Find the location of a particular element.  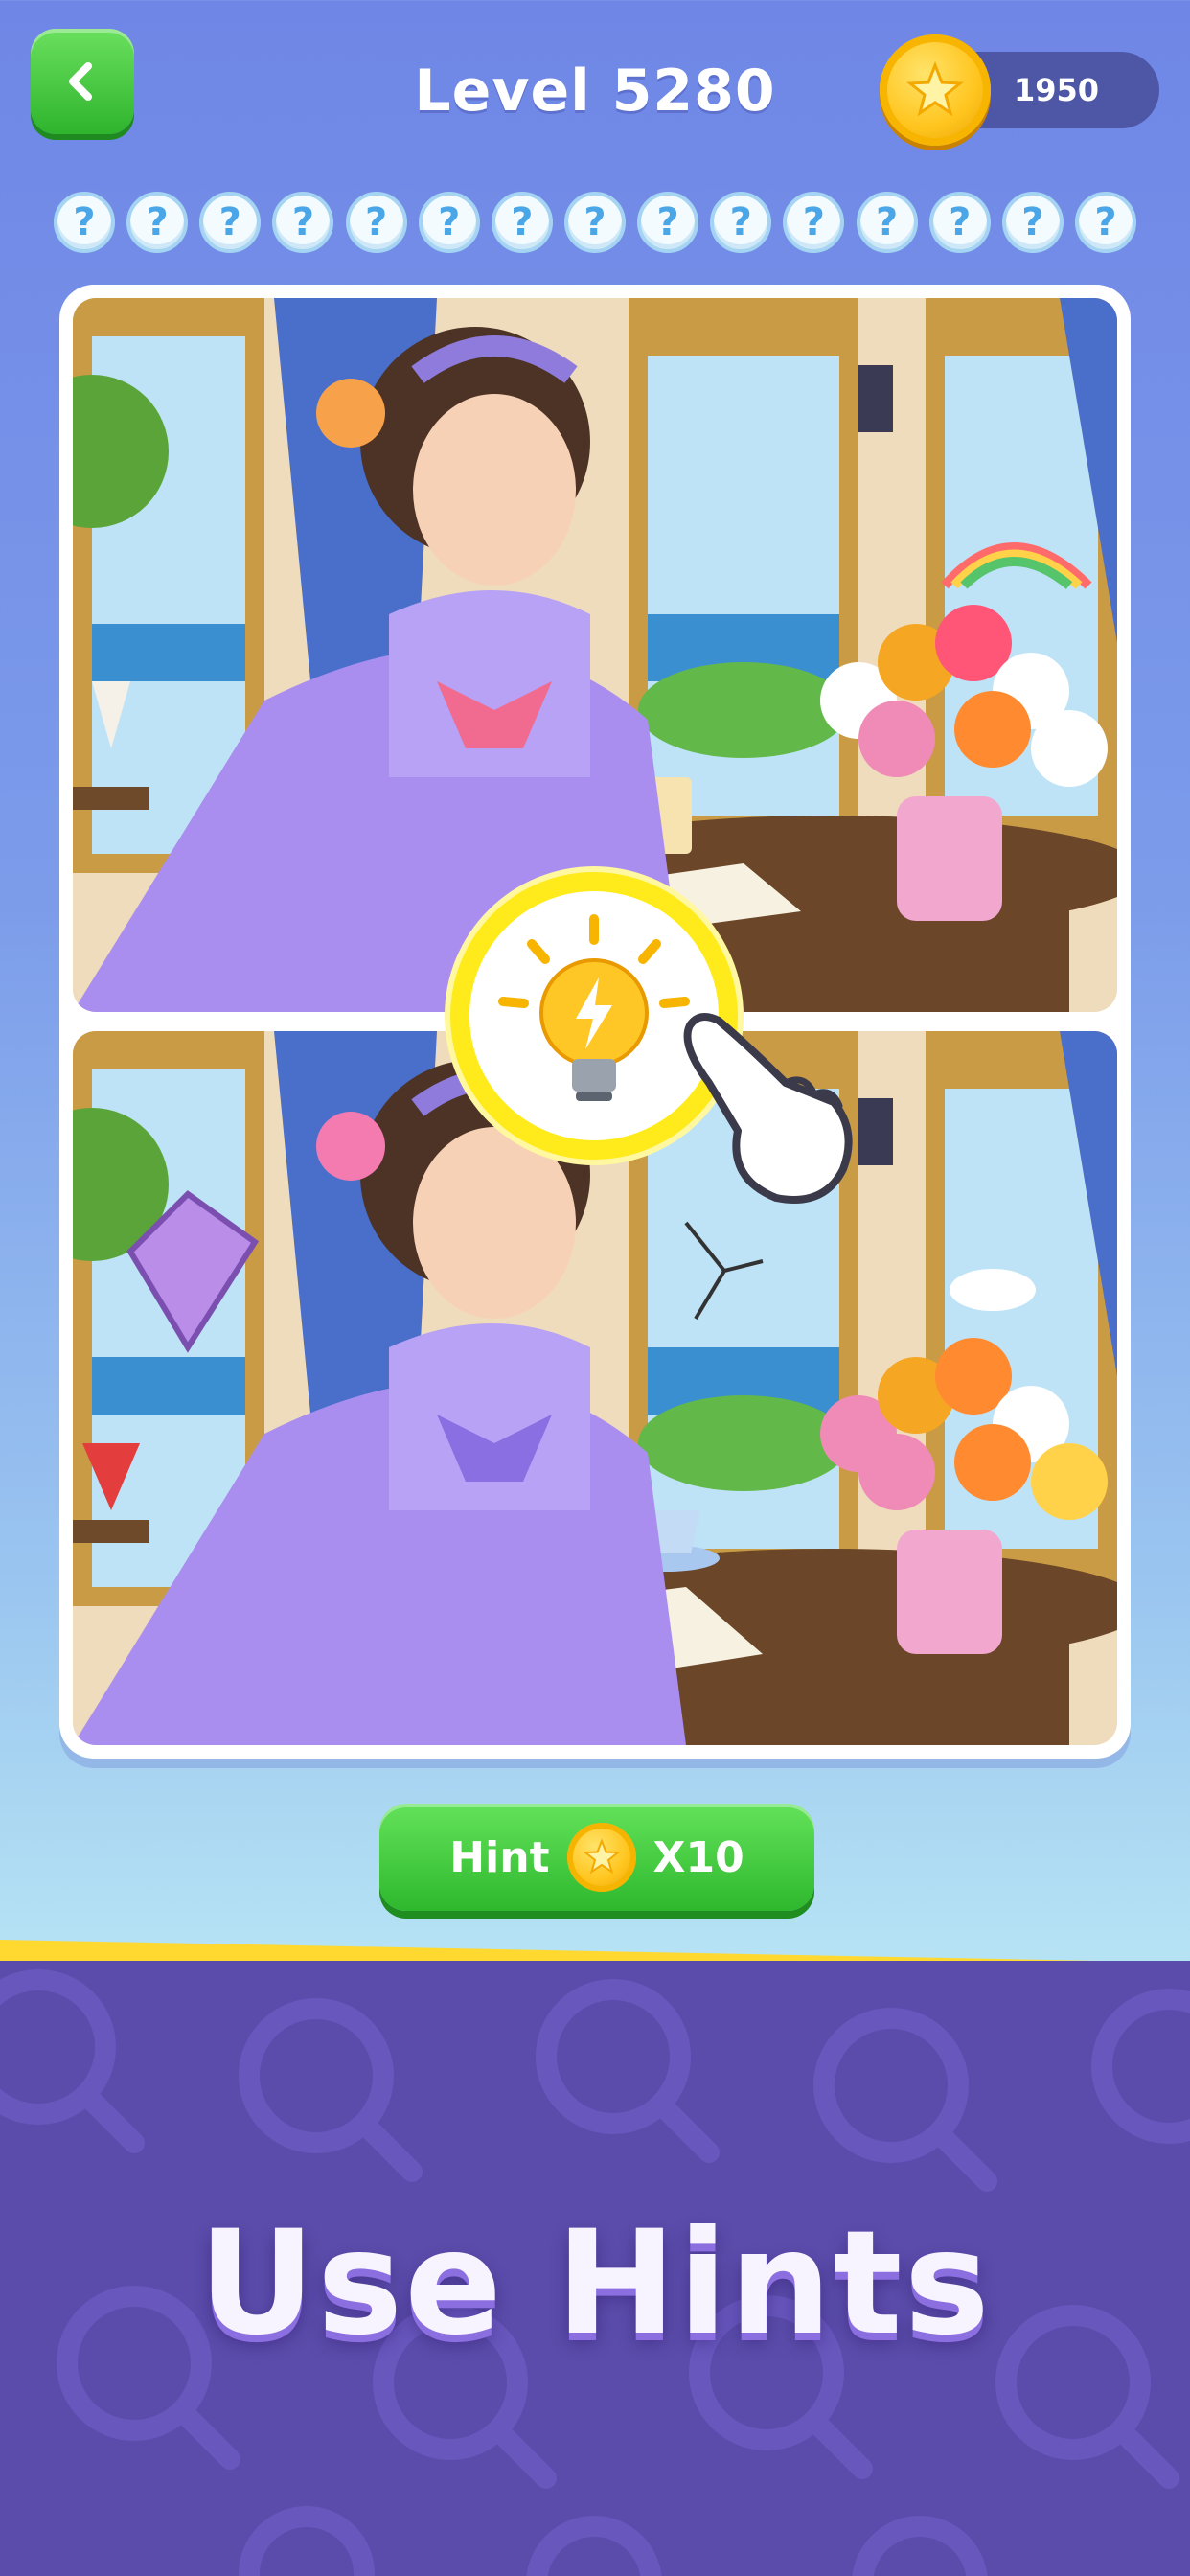

difference-markers: ??????????????? is located at coordinates (595, 223).